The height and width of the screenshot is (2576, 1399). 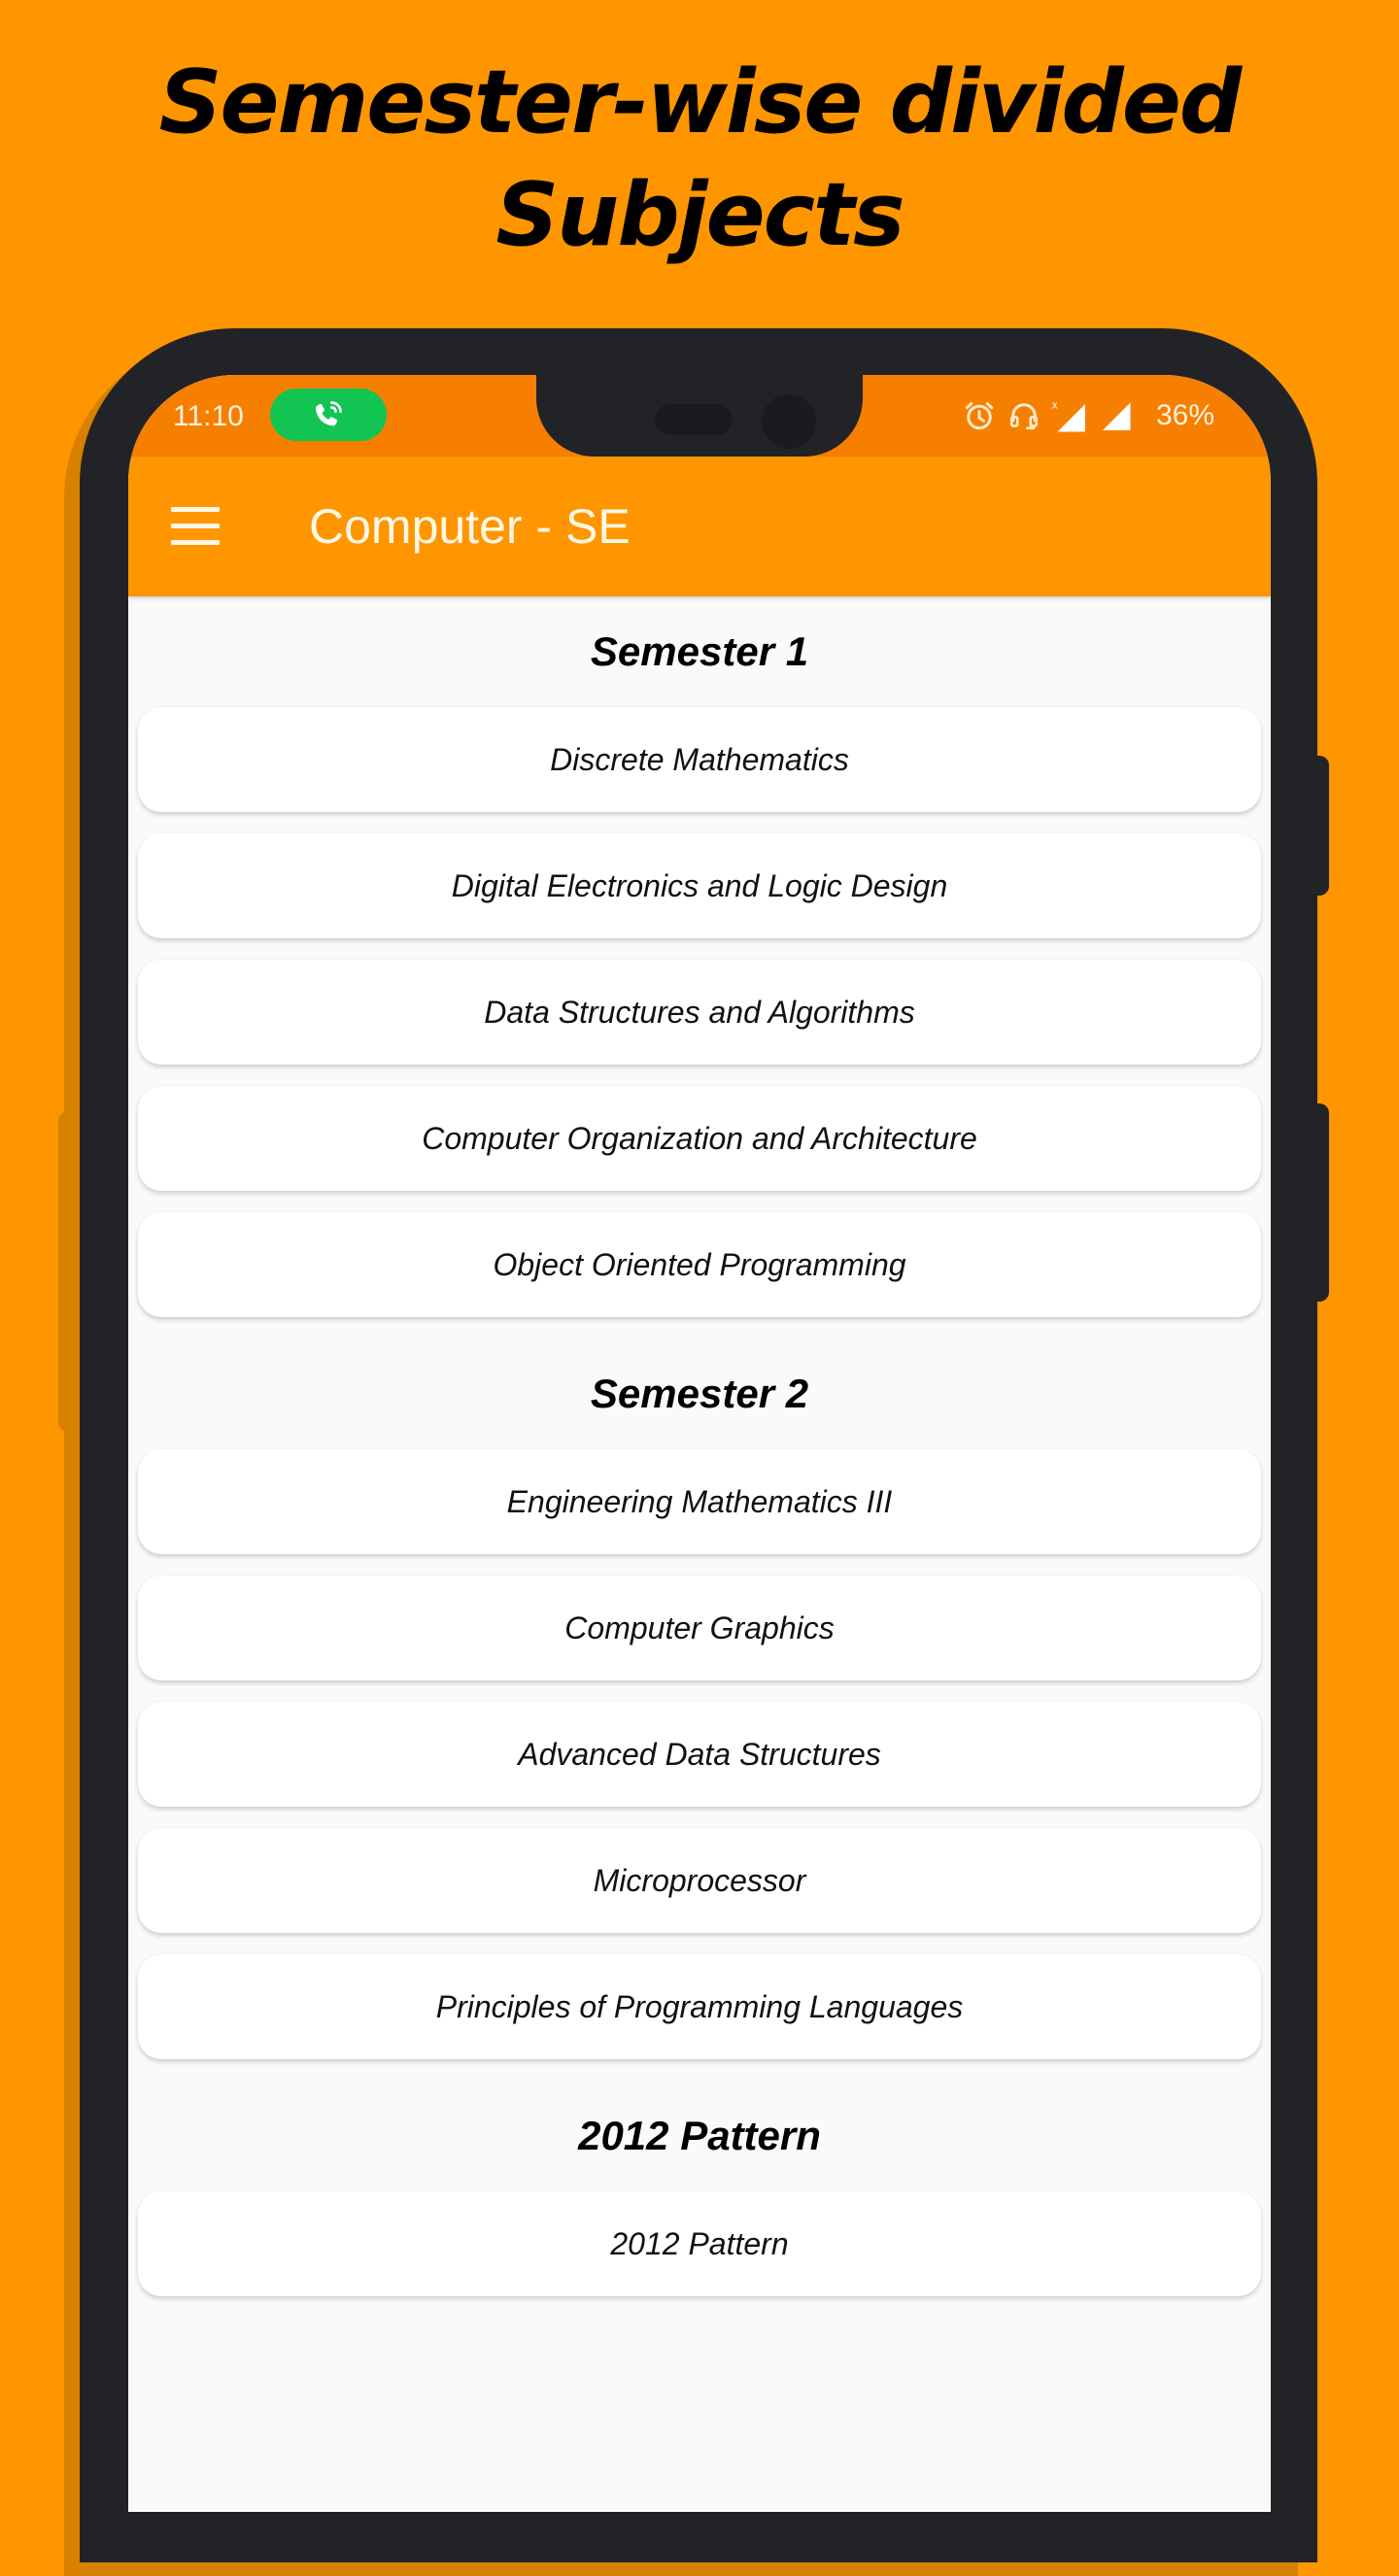 What do you see at coordinates (699, 759) in the screenshot?
I see `subject-card: Discrete Mathematics` at bounding box center [699, 759].